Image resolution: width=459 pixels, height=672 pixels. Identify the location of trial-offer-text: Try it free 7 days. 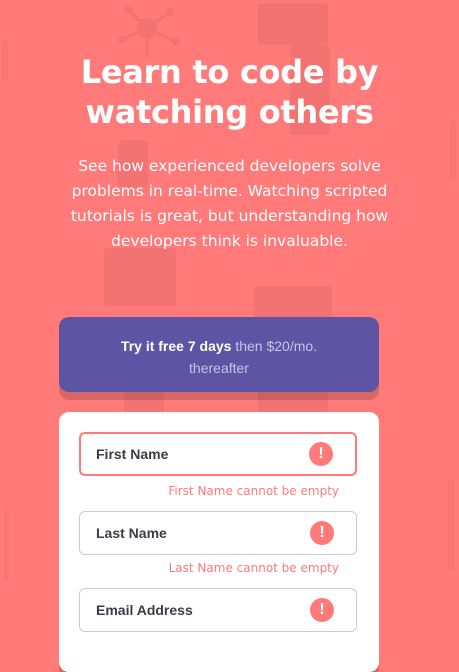
(176, 346).